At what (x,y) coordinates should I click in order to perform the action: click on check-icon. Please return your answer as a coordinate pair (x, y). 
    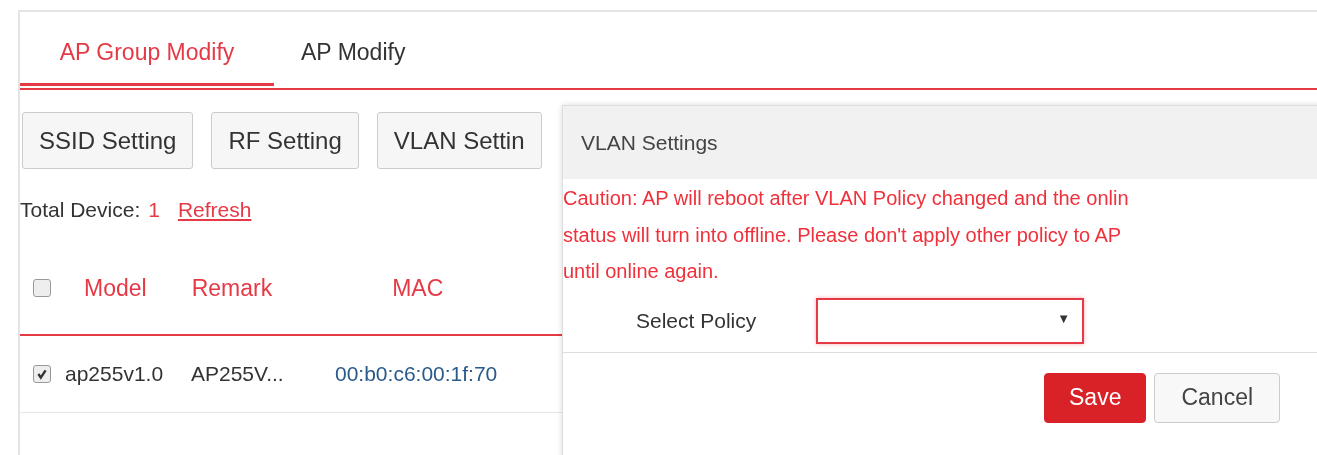
    Looking at the image, I should click on (42, 374).